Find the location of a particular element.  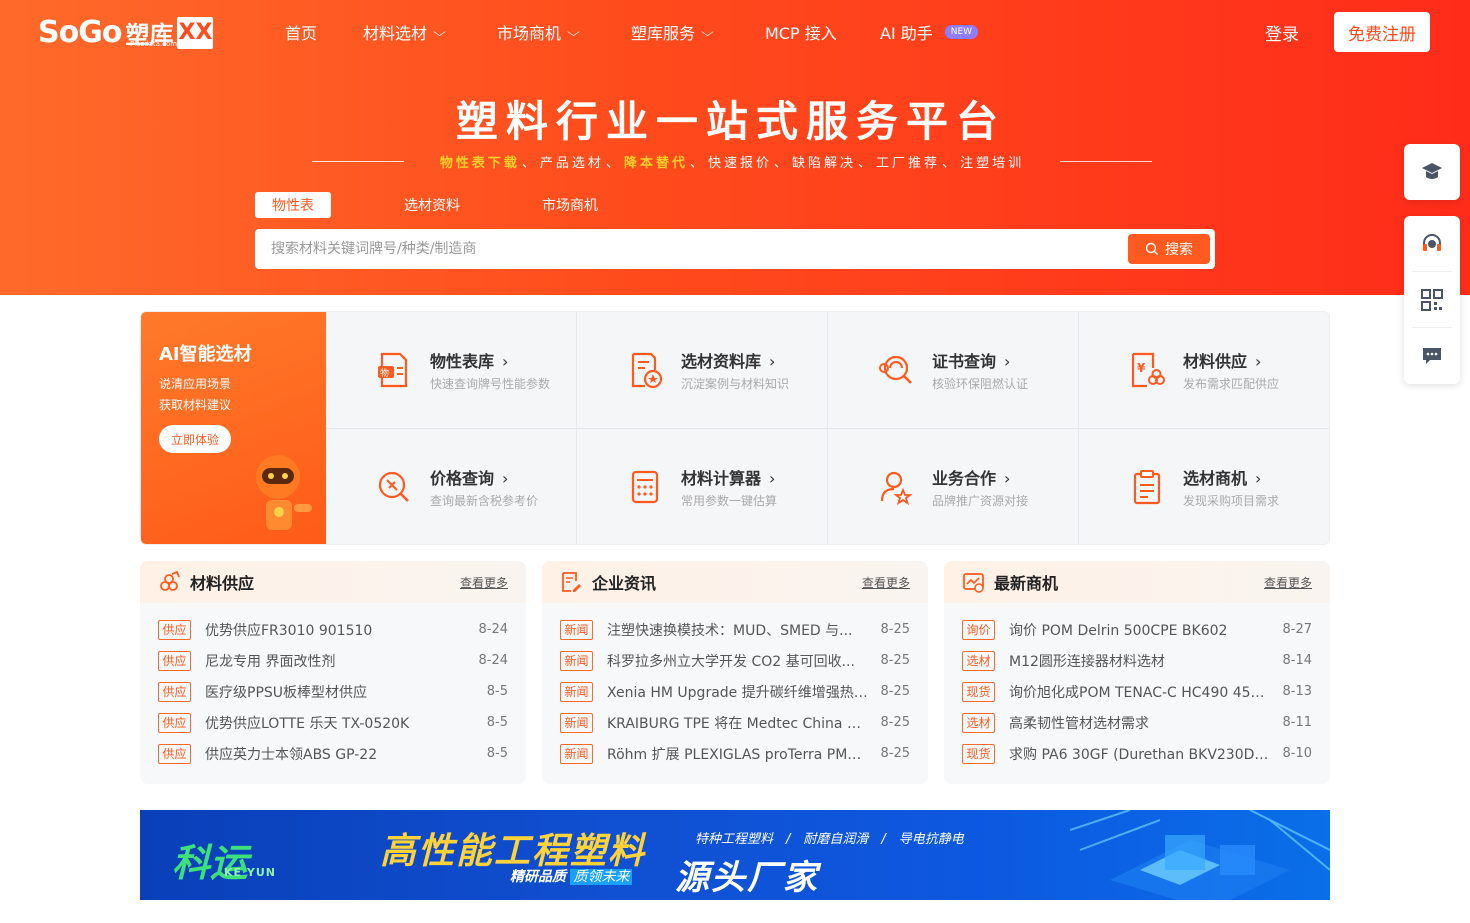

list-item: 新闻 KRAIBURG TPE 将在 Medtec China 展... 8-25 is located at coordinates (735, 722).